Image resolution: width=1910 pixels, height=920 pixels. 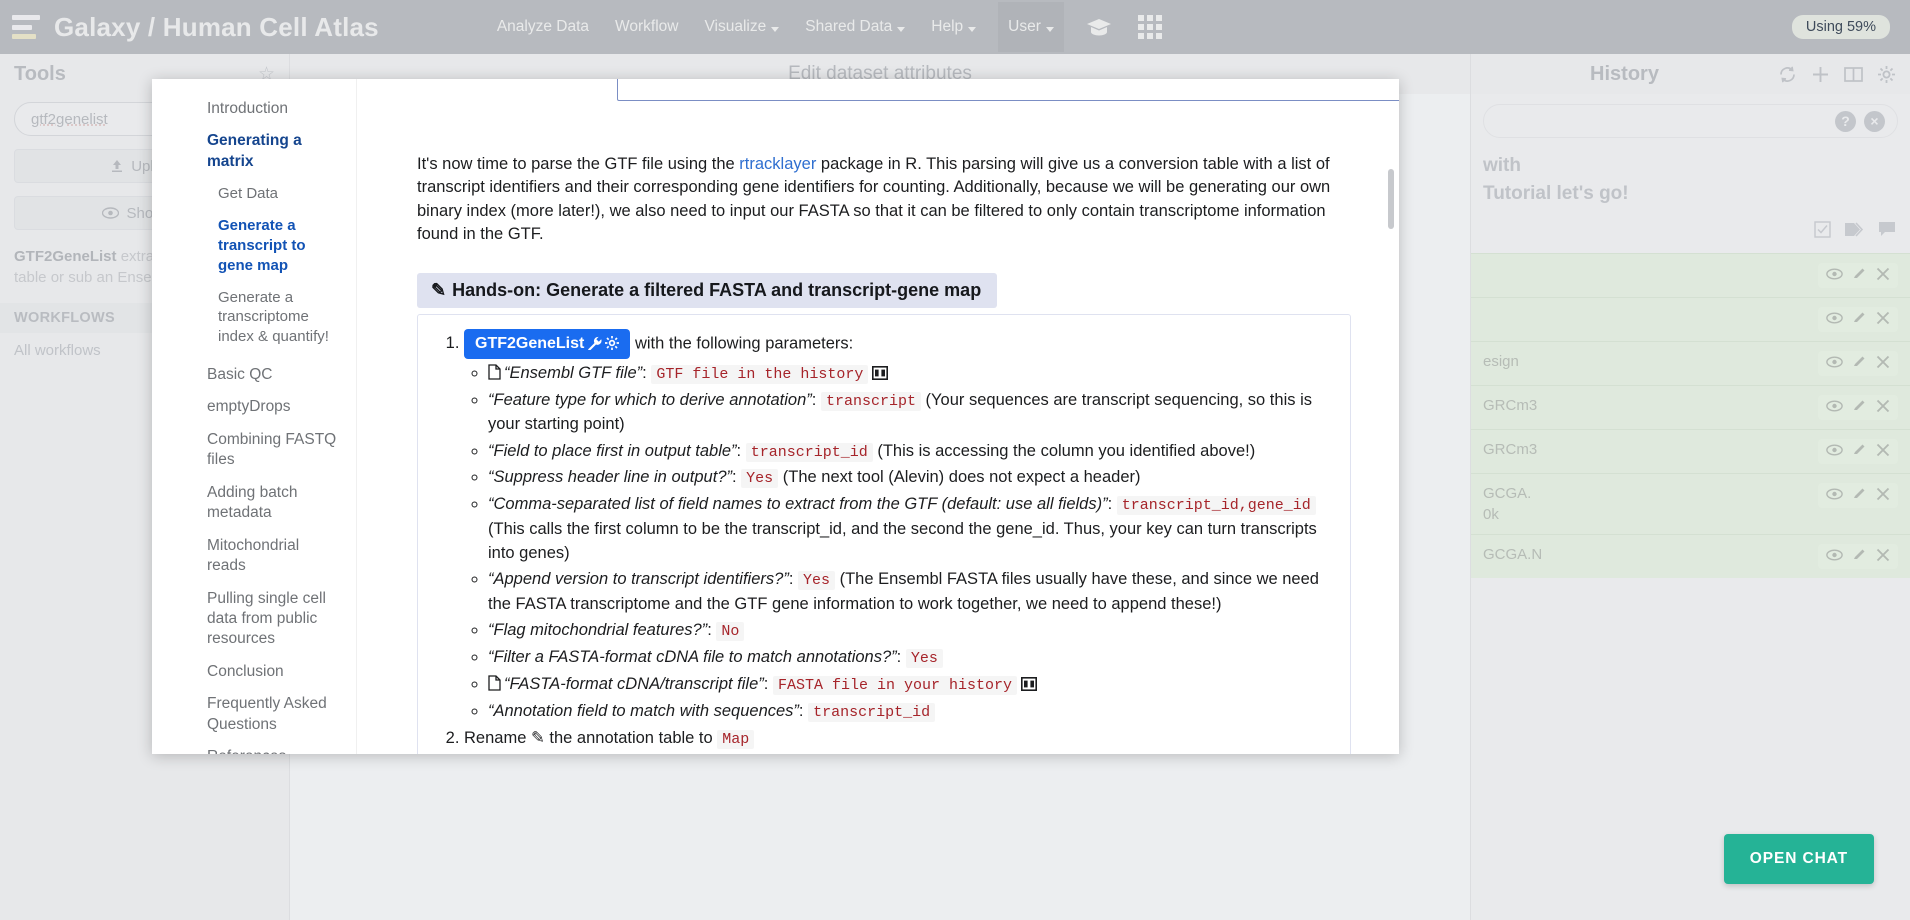 What do you see at coordinates (254, 747) in the screenshot?
I see `toc-item-references: References` at bounding box center [254, 747].